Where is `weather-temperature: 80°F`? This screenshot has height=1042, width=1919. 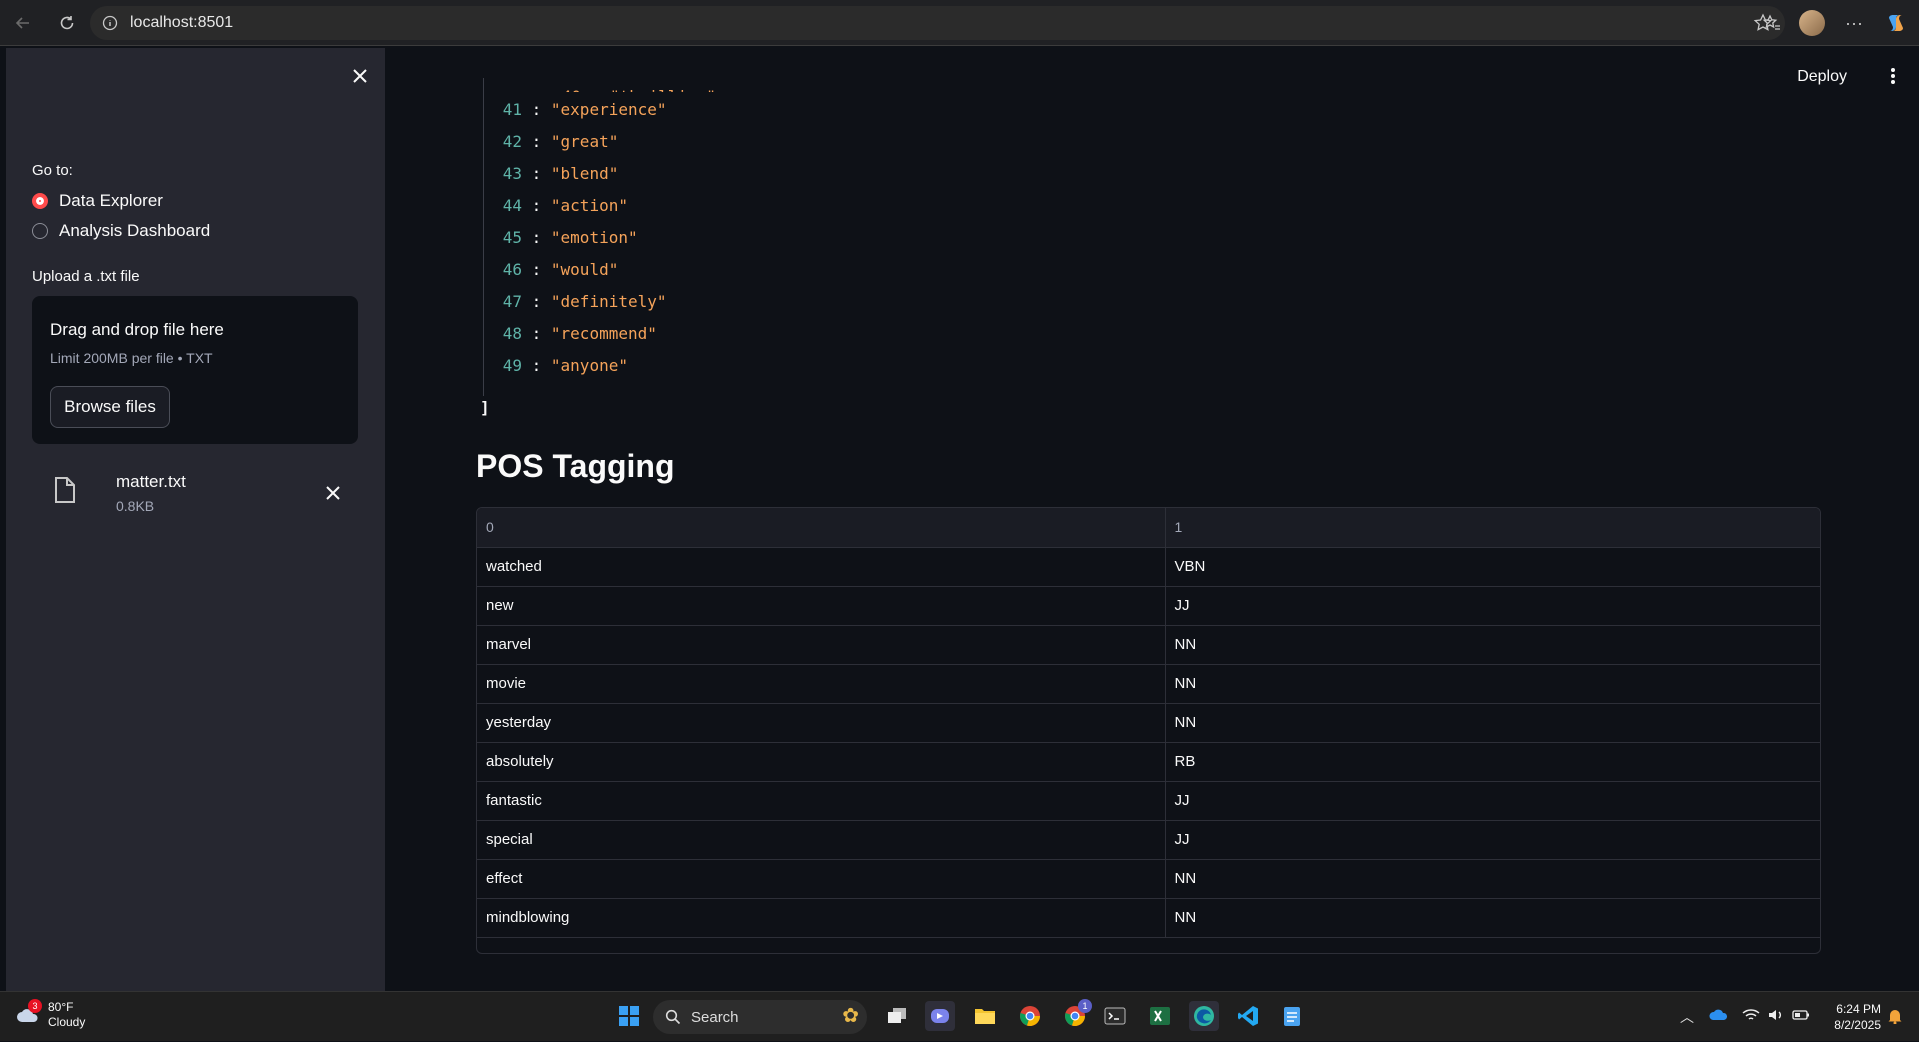 weather-temperature: 80°F is located at coordinates (61, 1007).